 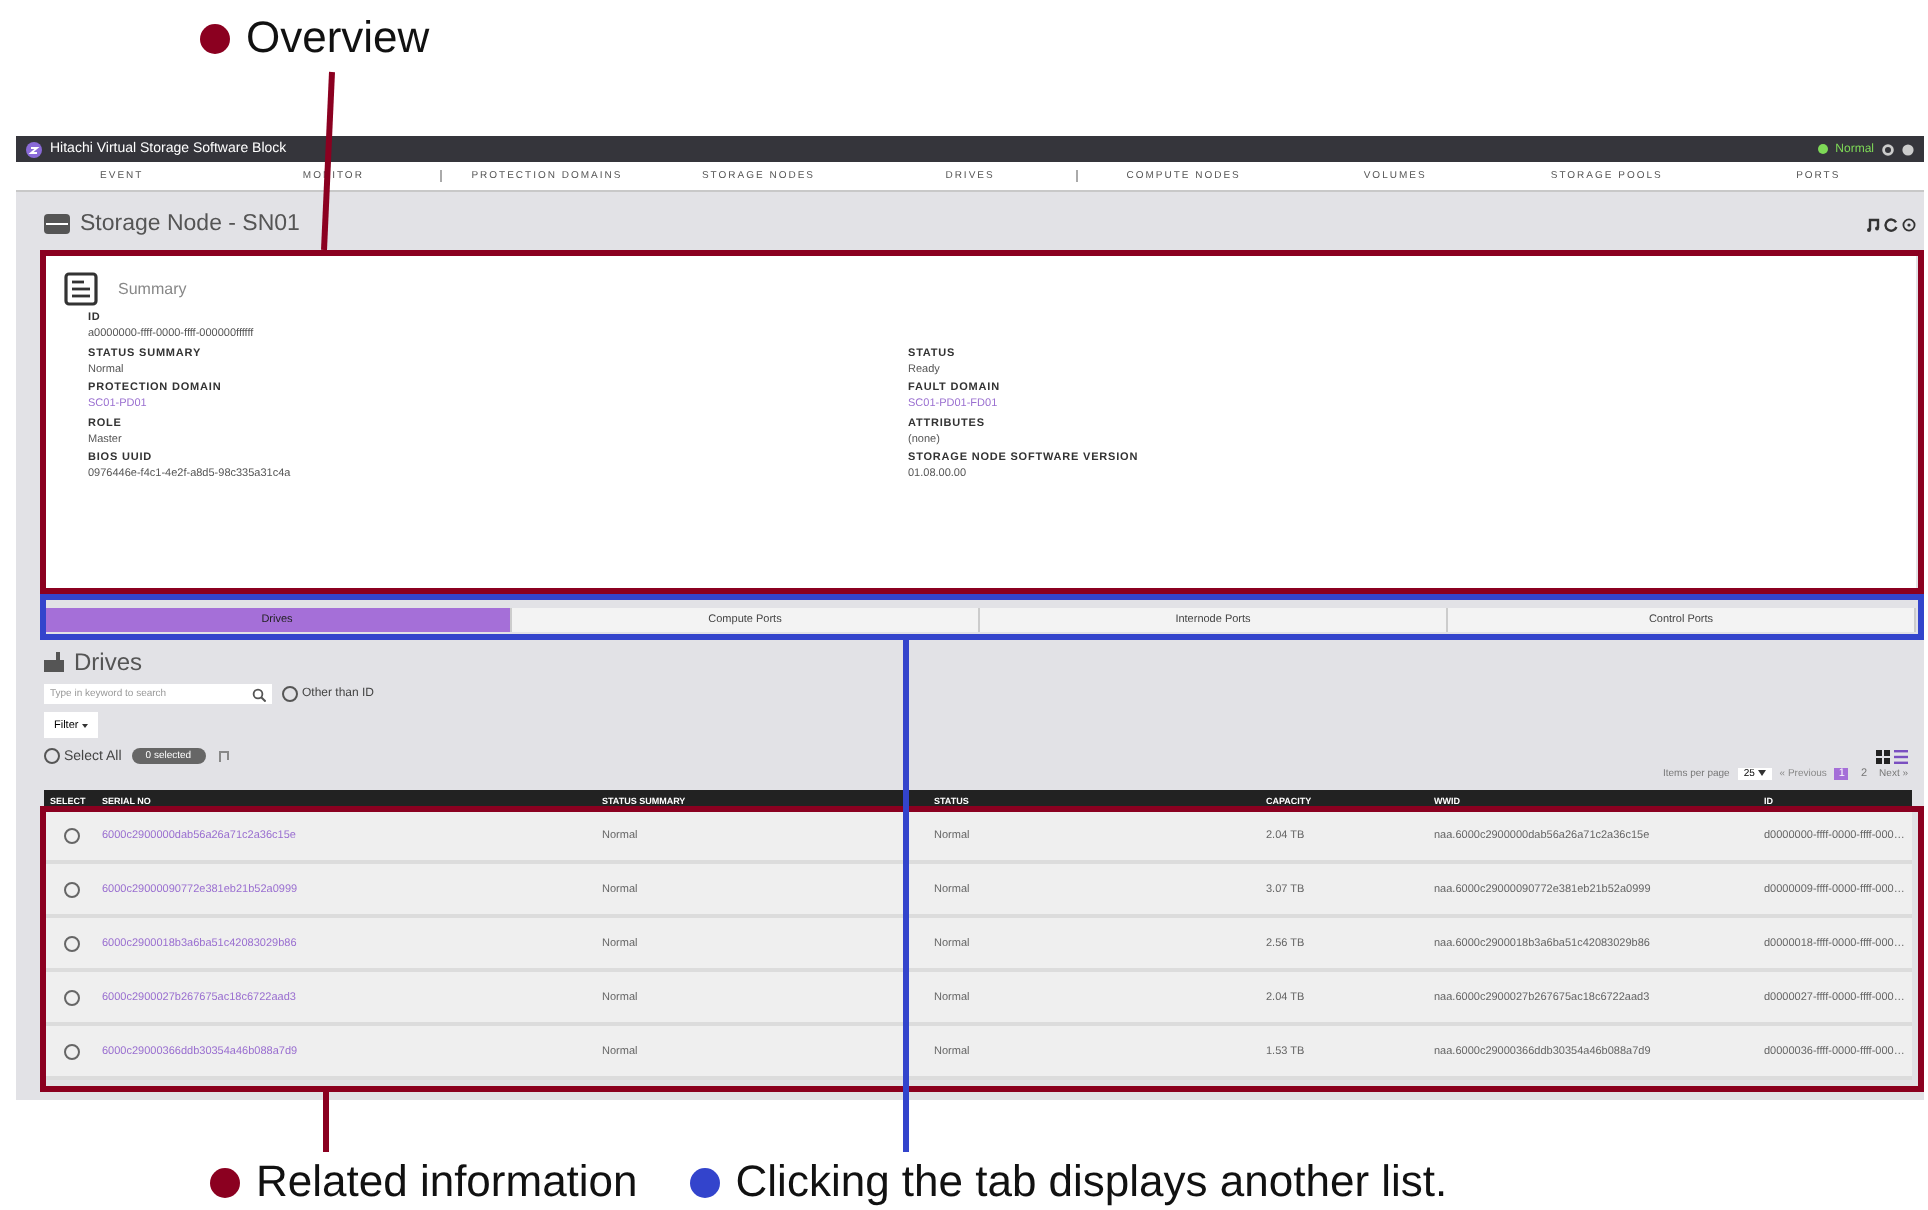 I want to click on refresh-icon, so click(x=1891, y=224).